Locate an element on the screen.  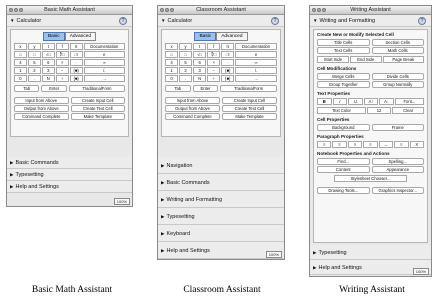
decrease-font-button: A↓ is located at coordinates (386, 101).